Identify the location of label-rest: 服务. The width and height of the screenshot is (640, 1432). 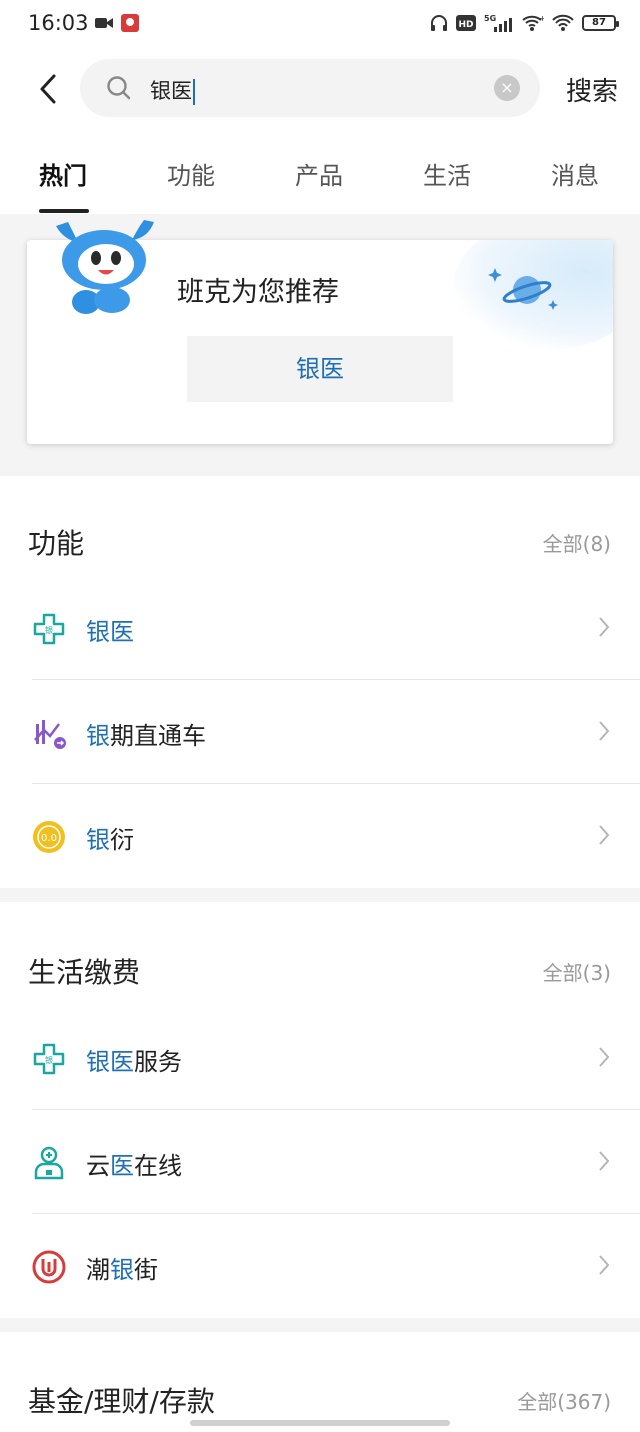
(158, 1062).